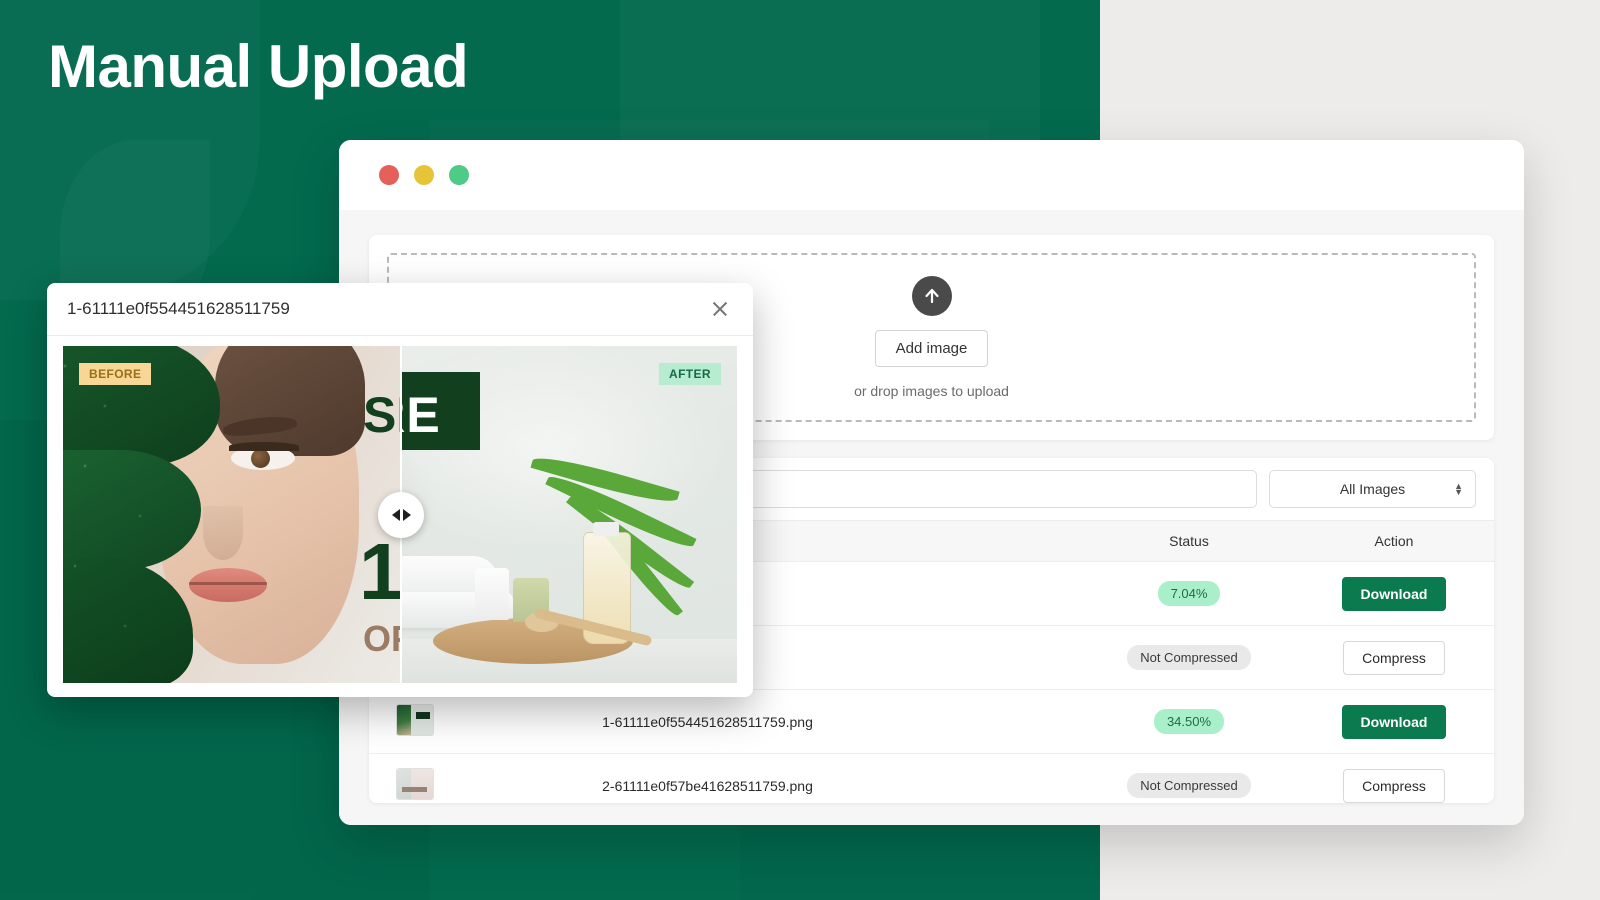  Describe the element at coordinates (258, 66) in the screenshot. I see `page-title: Manual Upload` at that location.